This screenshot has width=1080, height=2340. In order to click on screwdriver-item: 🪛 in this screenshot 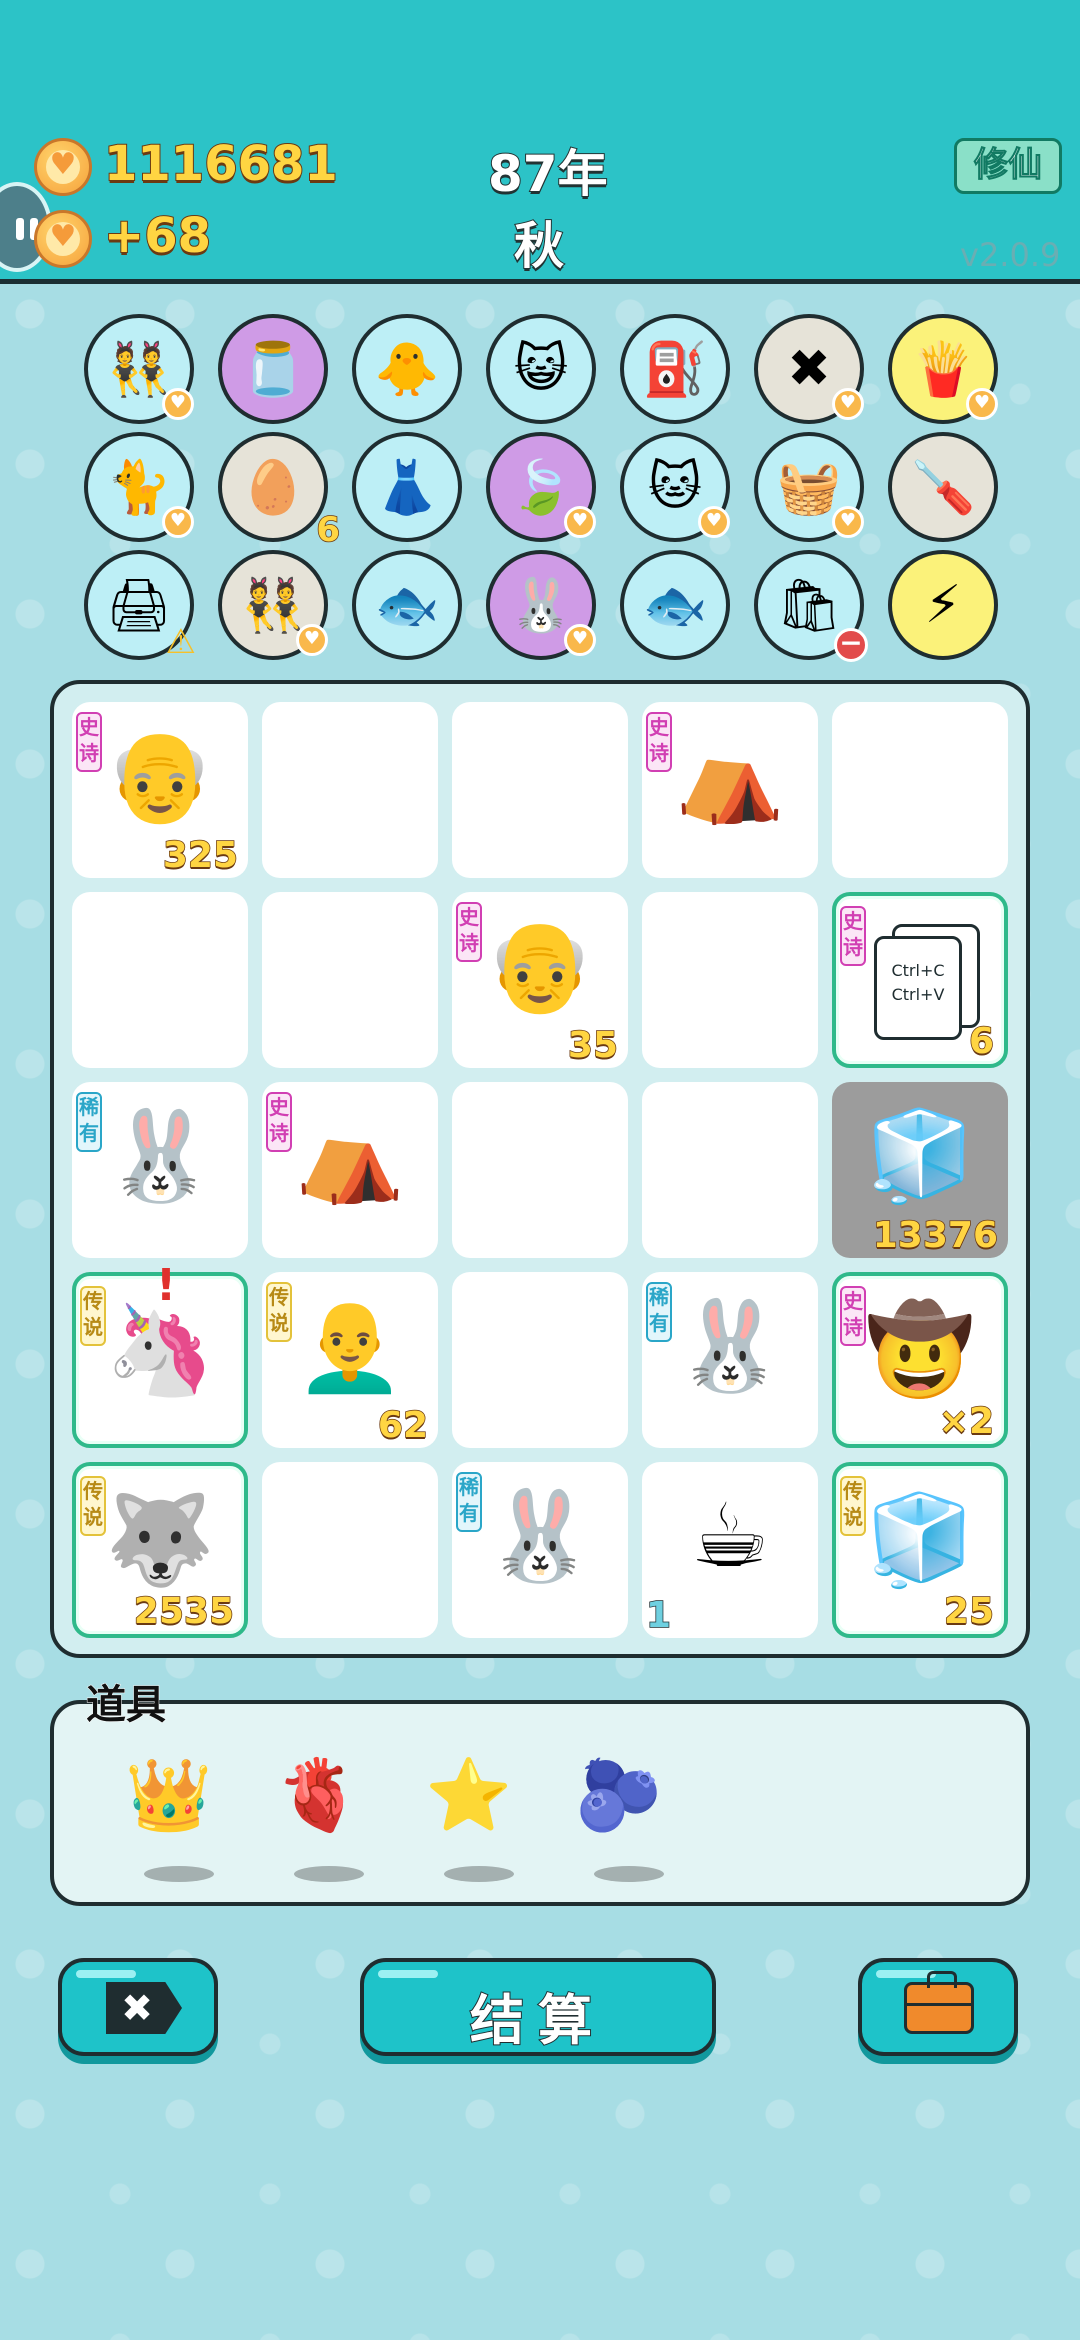, I will do `click(943, 487)`.